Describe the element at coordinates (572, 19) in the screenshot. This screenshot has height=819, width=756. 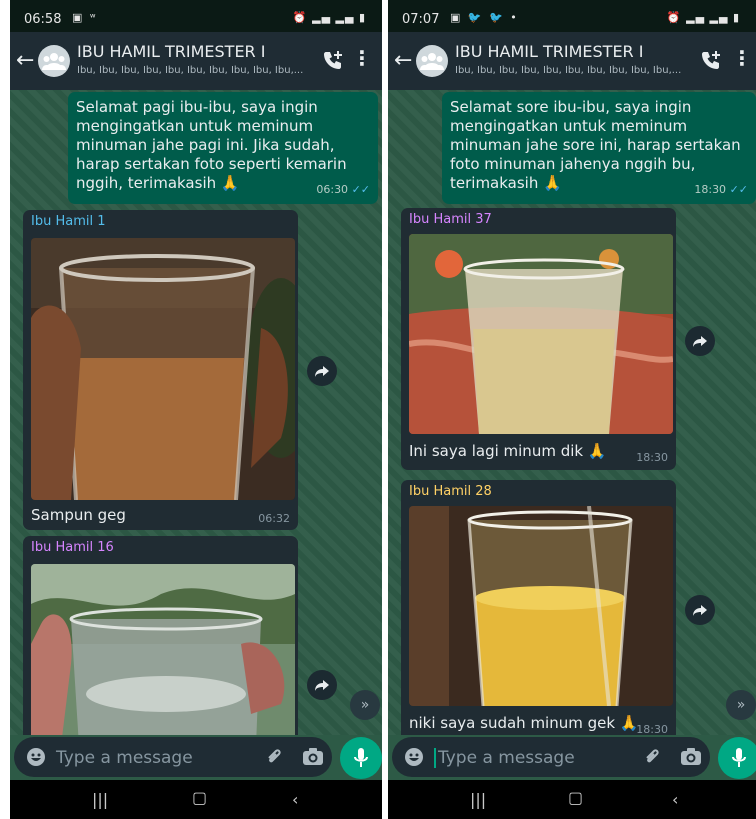
I see `status-bar: 07:07 ▣ 🐦 🐦 • ⏰ ▂▄ ▂▄ ▮` at that location.